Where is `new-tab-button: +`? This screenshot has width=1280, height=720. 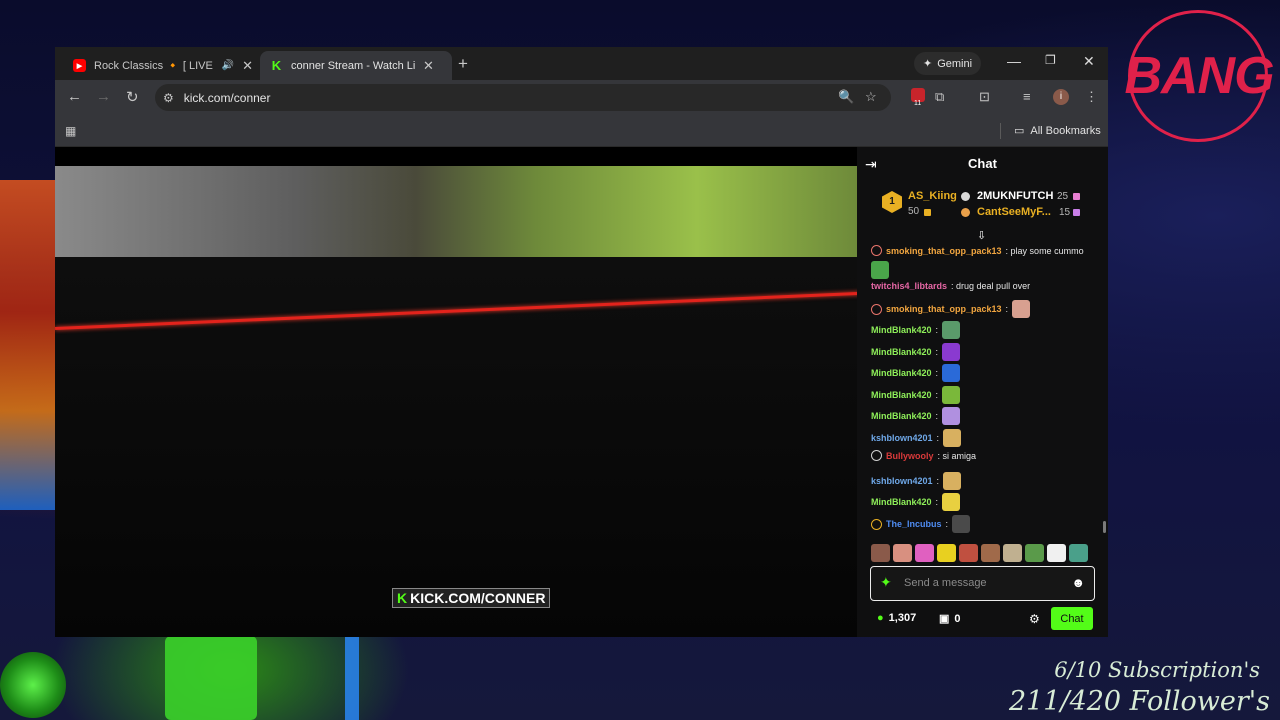 new-tab-button: + is located at coordinates (463, 64).